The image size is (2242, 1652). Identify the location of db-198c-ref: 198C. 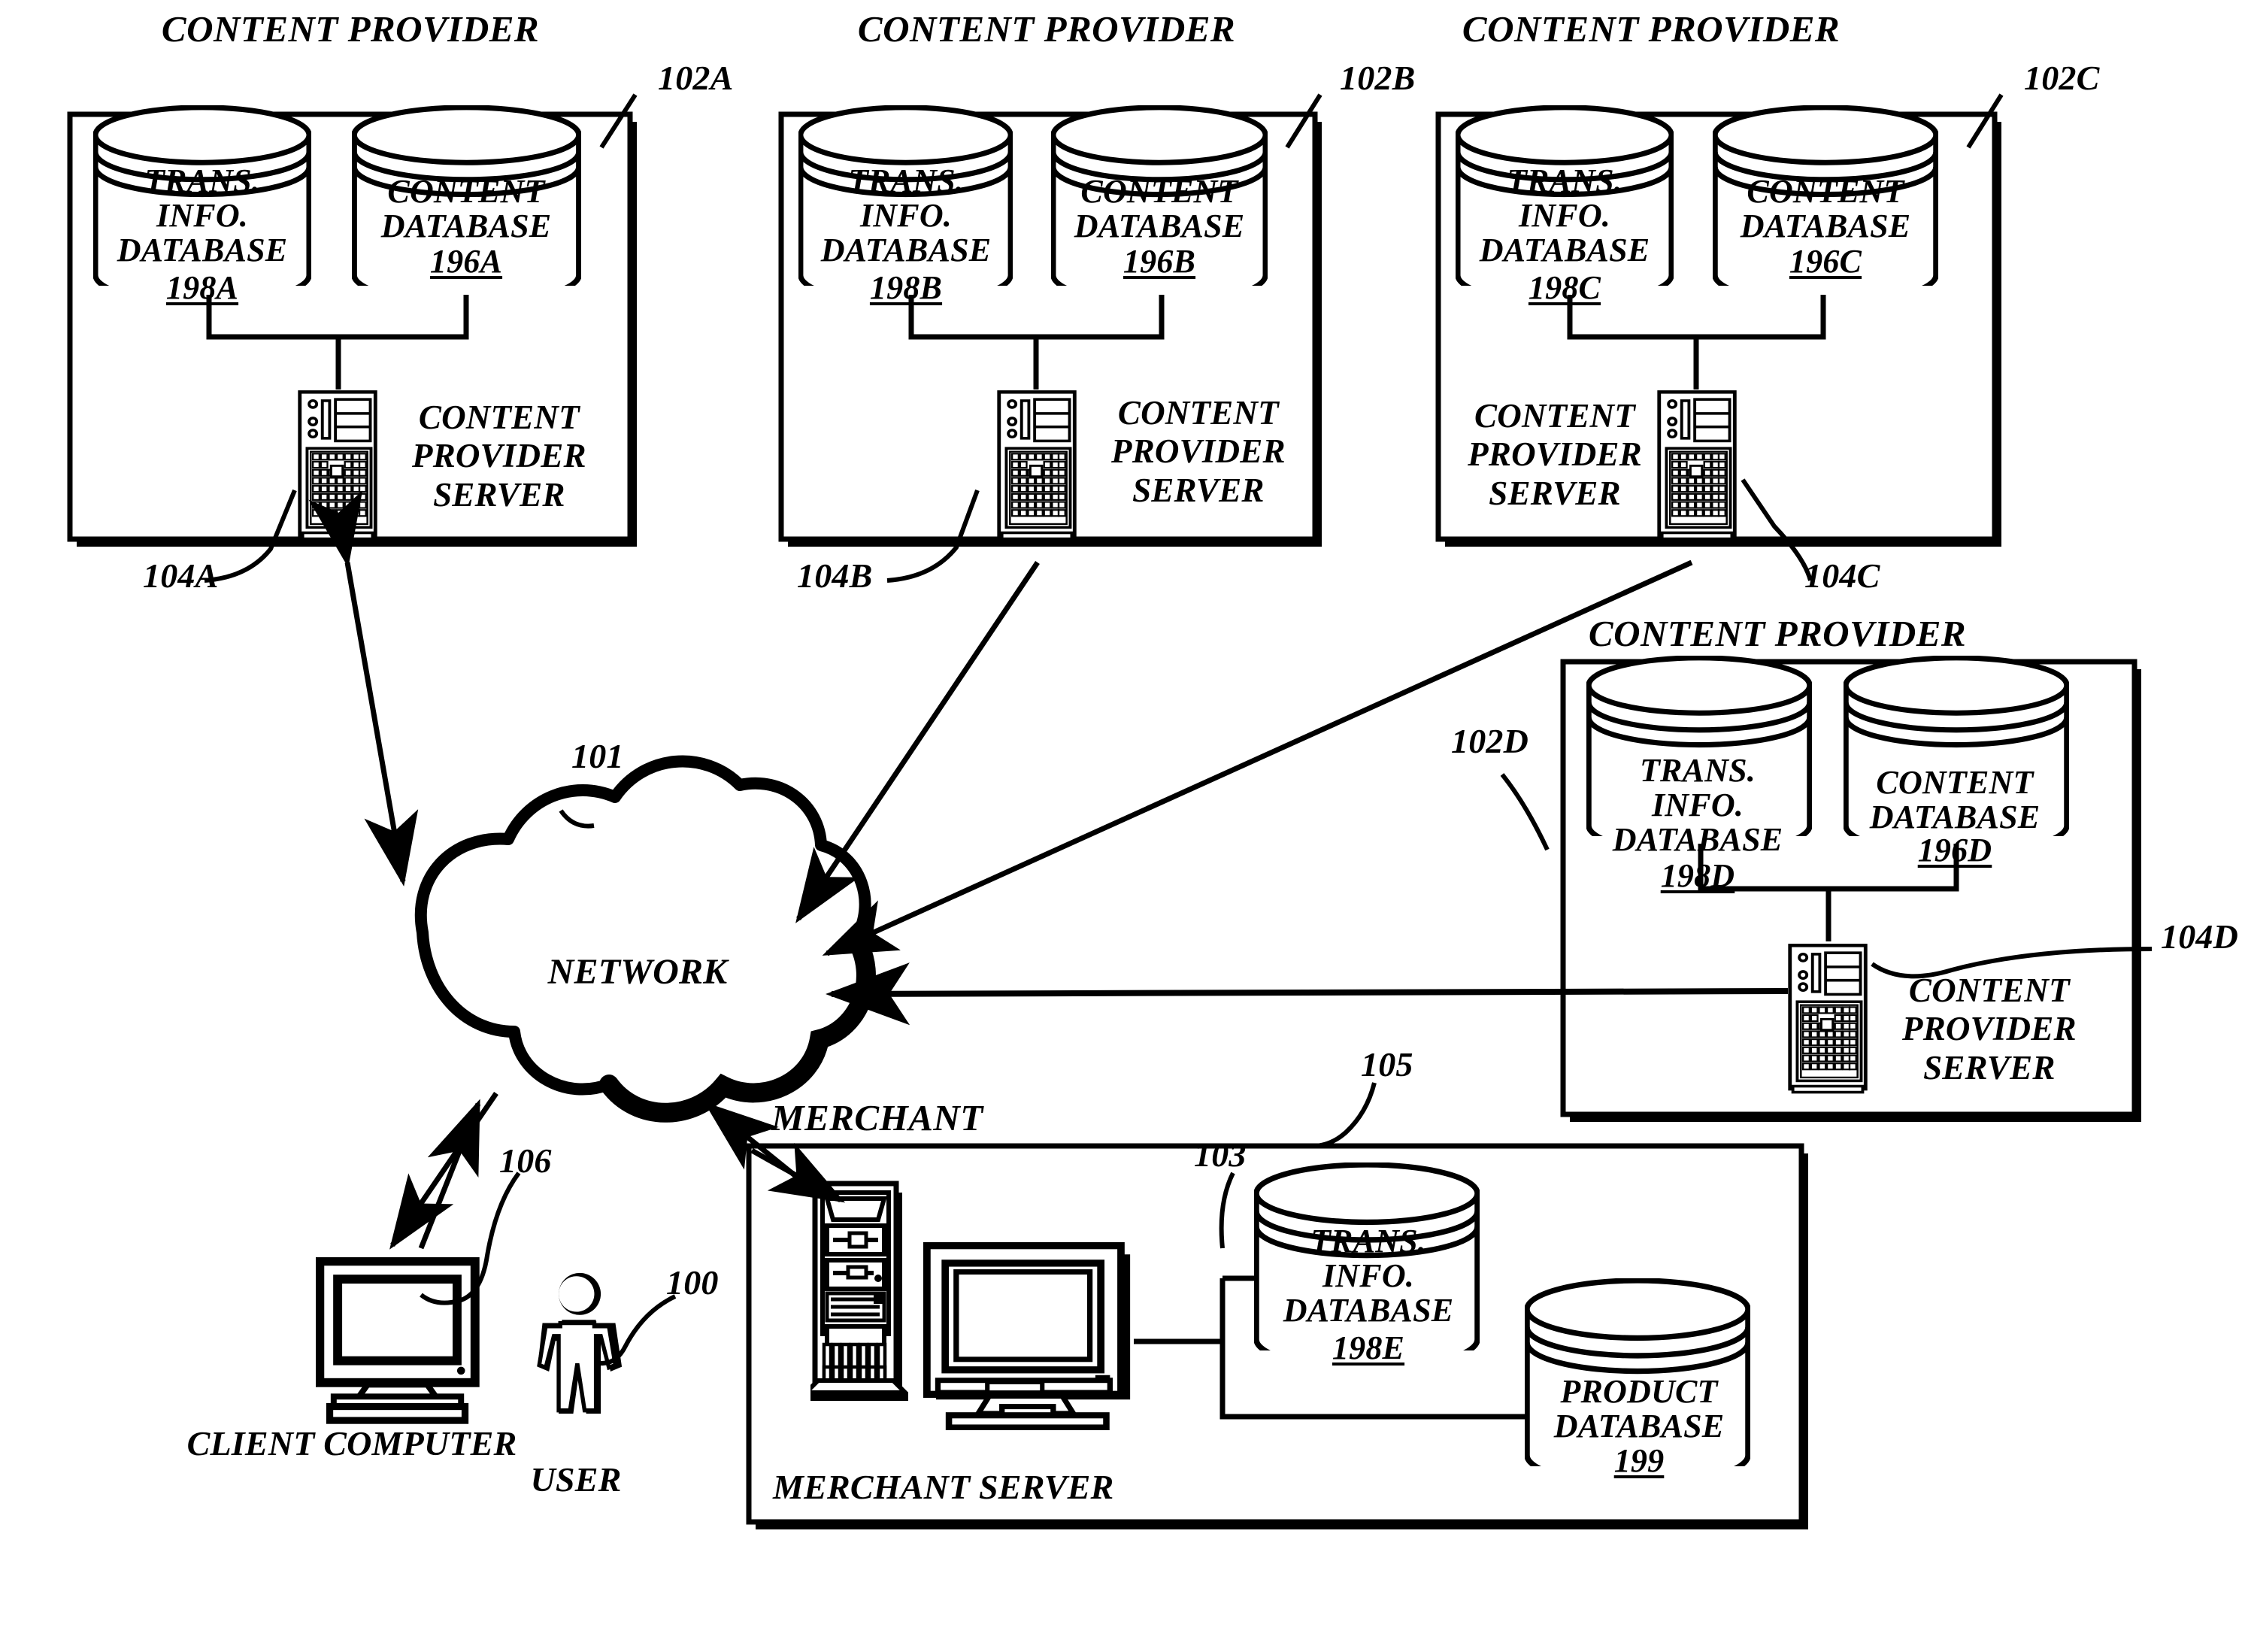
(1565, 287).